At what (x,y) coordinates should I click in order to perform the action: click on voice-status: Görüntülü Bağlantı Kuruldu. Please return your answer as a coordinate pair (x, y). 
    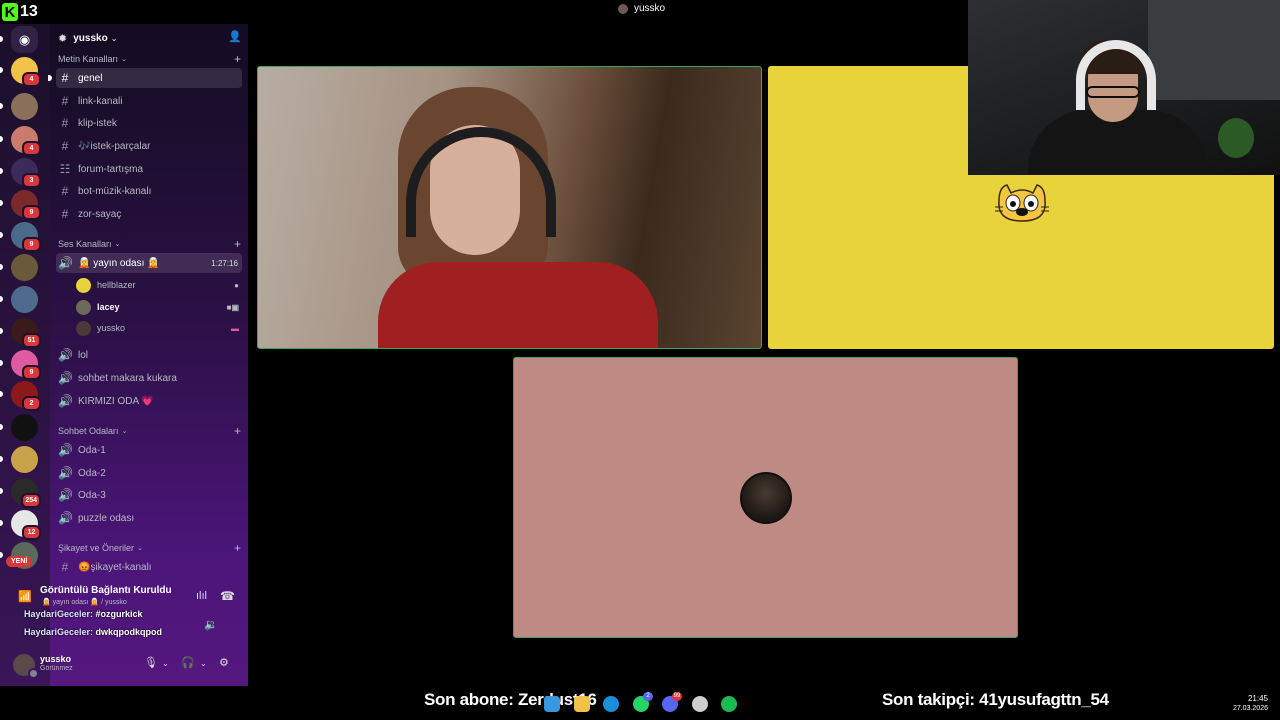
    Looking at the image, I should click on (106, 590).